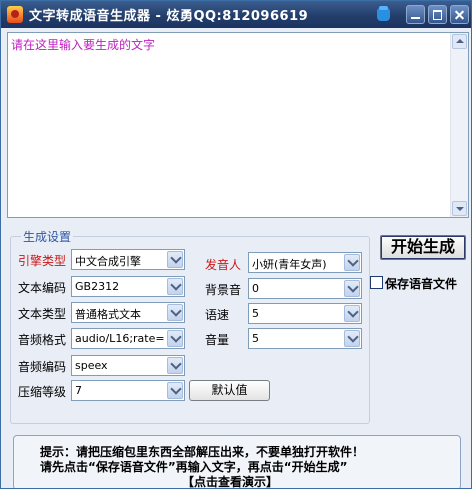 This screenshot has width=472, height=489. Describe the element at coordinates (459, 125) in the screenshot. I see `vertical-scrollbar` at that location.